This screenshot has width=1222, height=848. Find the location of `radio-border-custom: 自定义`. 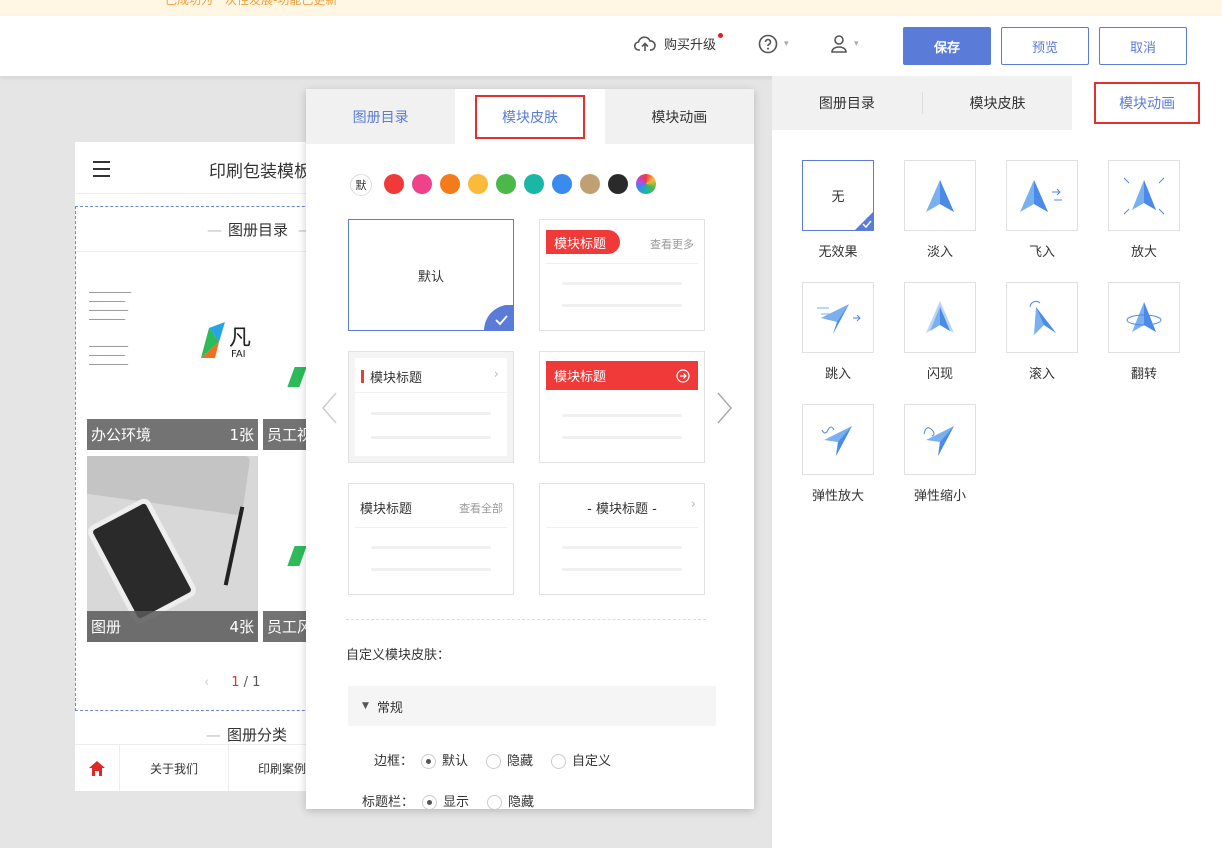

radio-border-custom: 自定义 is located at coordinates (581, 759).